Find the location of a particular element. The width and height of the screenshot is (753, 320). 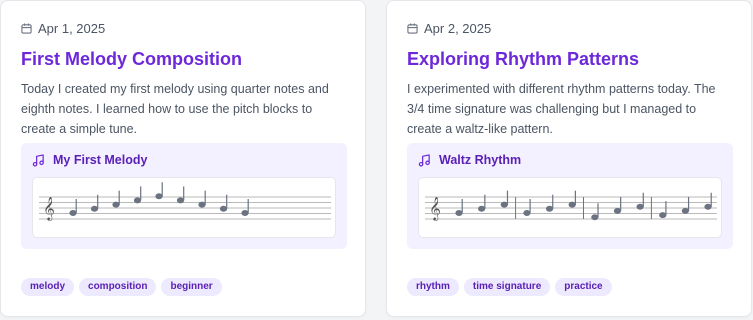

score-preview: Waltz Rhythm 𝄞 is located at coordinates (570, 196).